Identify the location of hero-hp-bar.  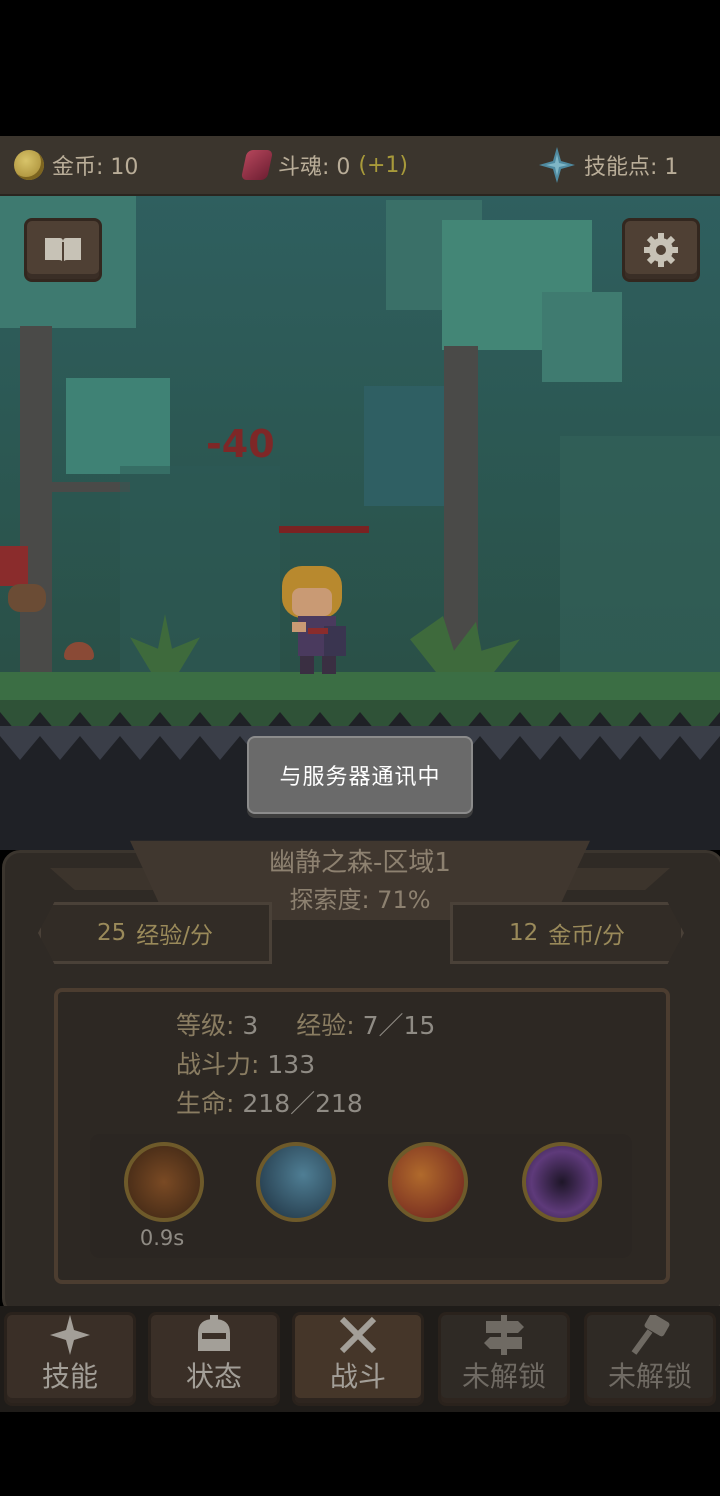
(324, 529).